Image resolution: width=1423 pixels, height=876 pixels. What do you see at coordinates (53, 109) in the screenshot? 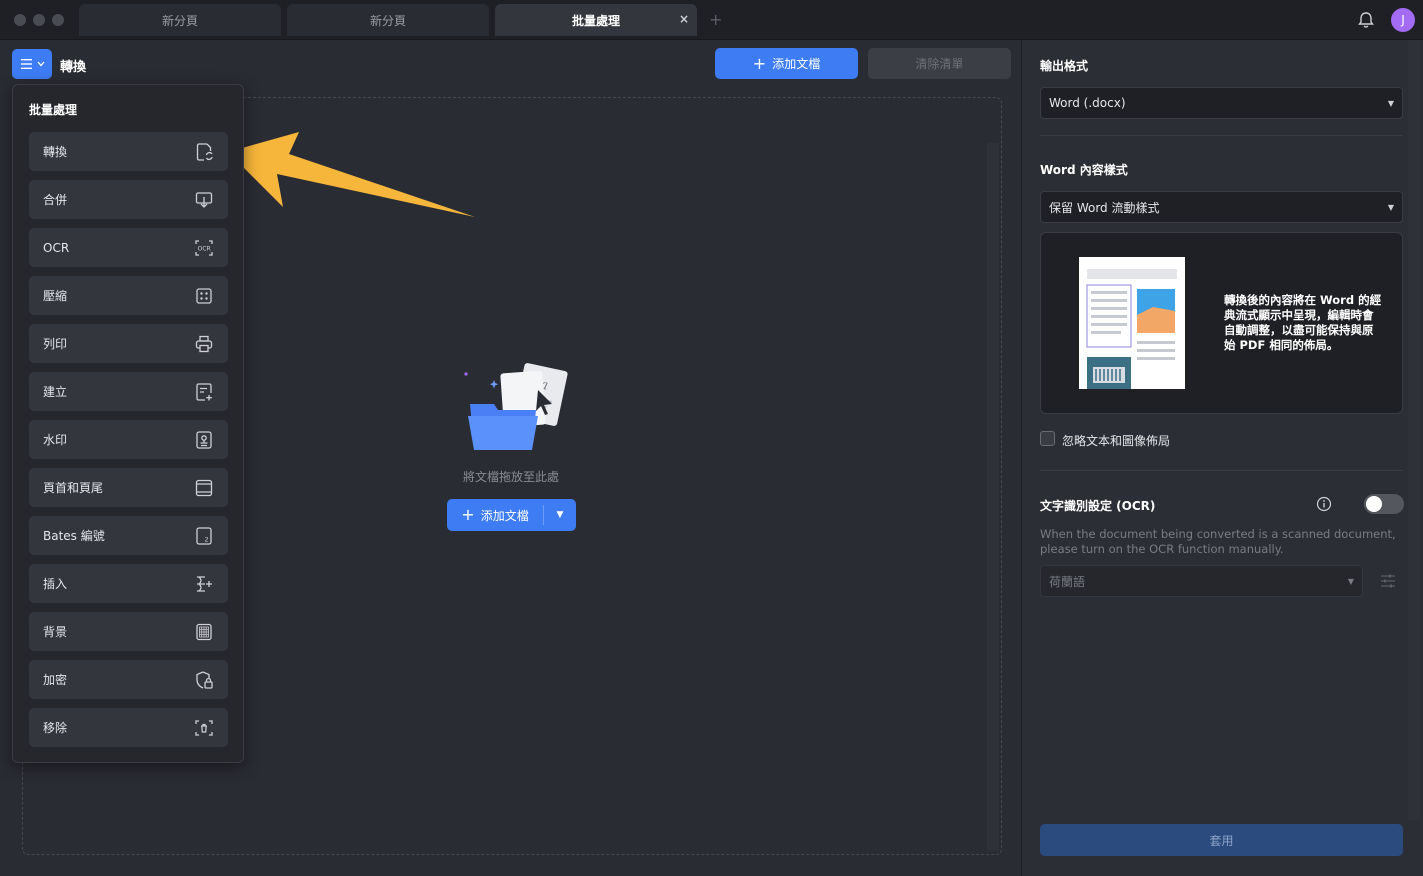
I see `menu-heading: 批量處理` at bounding box center [53, 109].